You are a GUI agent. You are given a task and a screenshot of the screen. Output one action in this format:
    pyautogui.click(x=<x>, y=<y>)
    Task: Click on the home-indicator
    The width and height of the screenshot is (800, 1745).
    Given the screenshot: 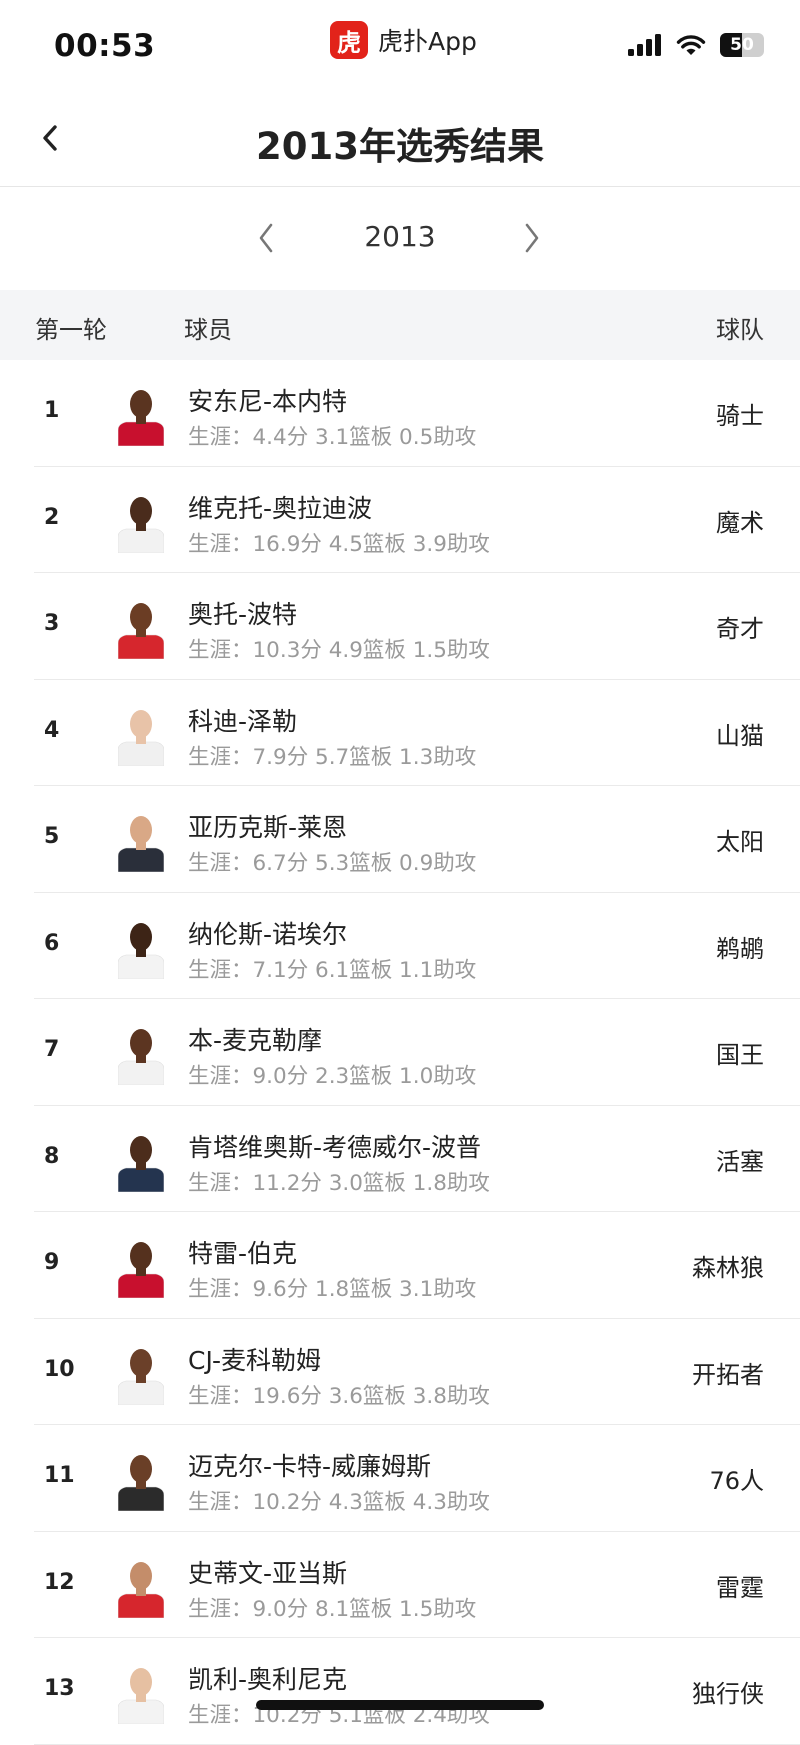 What is the action you would take?
    pyautogui.click(x=400, y=1705)
    